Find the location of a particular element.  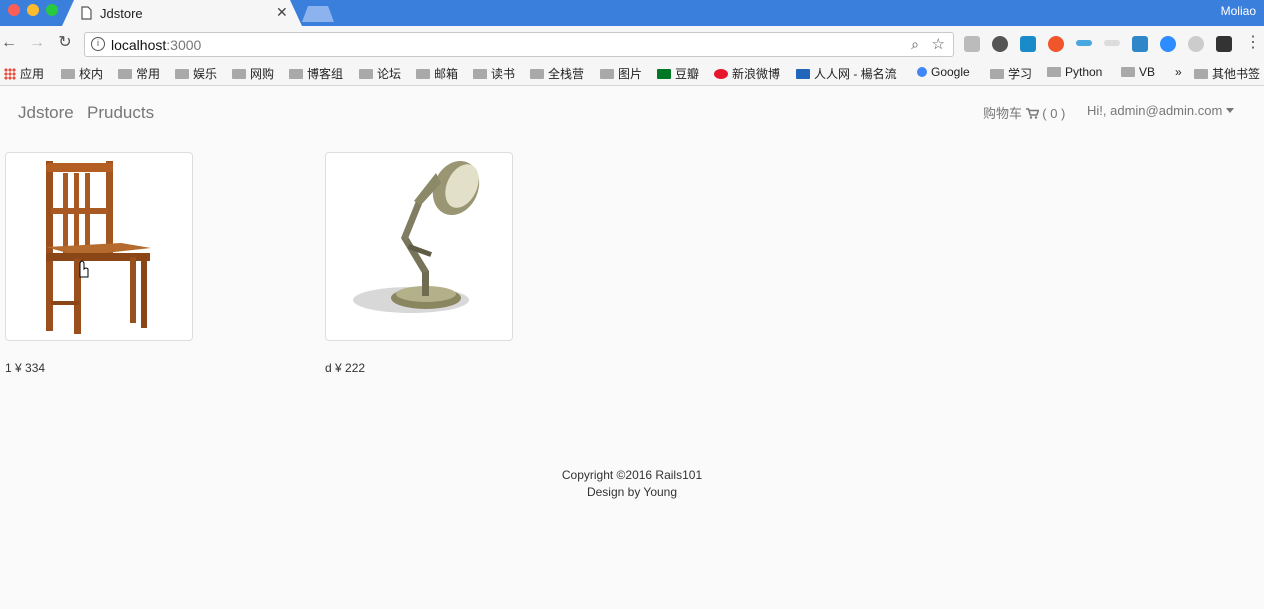

product-price: ¥ 334 is located at coordinates (30, 368).